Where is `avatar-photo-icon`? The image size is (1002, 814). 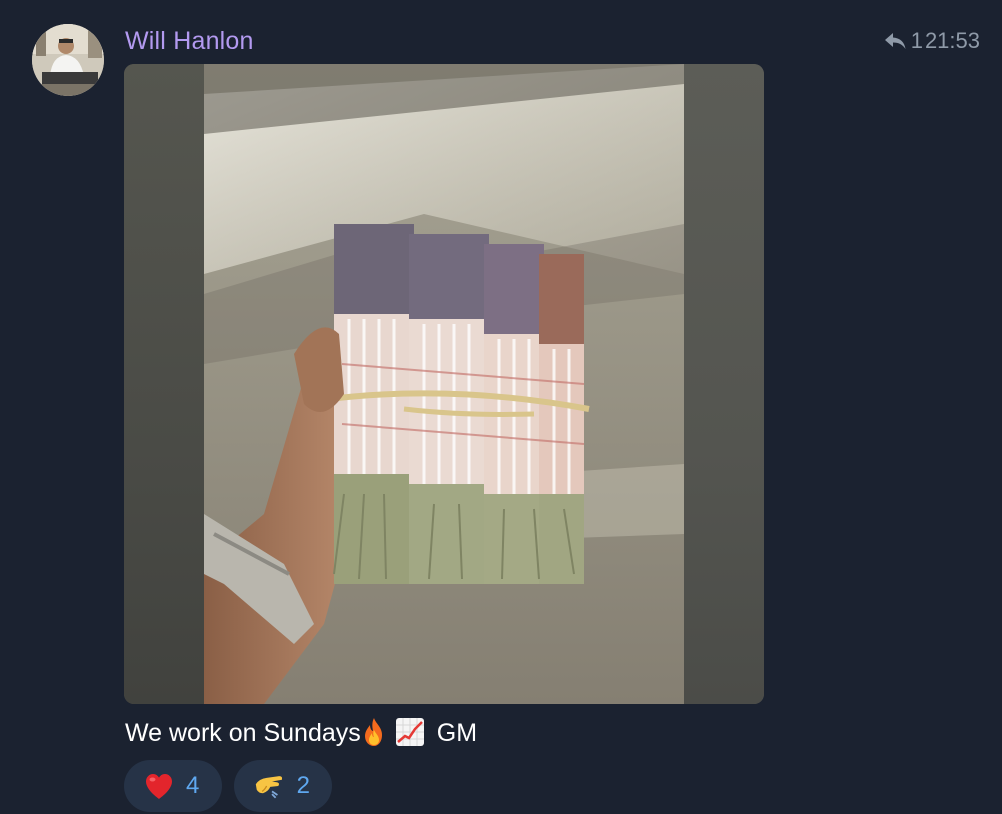 avatar-photo-icon is located at coordinates (68, 60).